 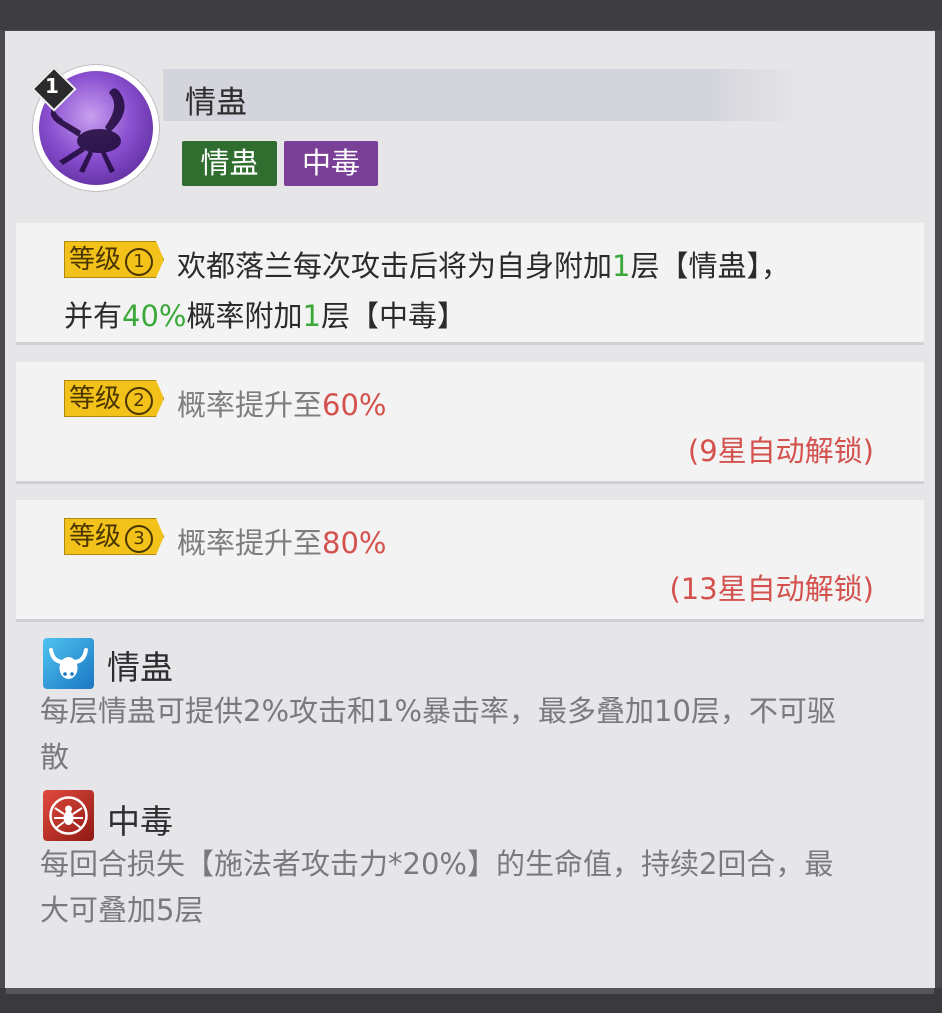 I want to click on tag-qinggu: 情蛊, so click(x=229, y=163).